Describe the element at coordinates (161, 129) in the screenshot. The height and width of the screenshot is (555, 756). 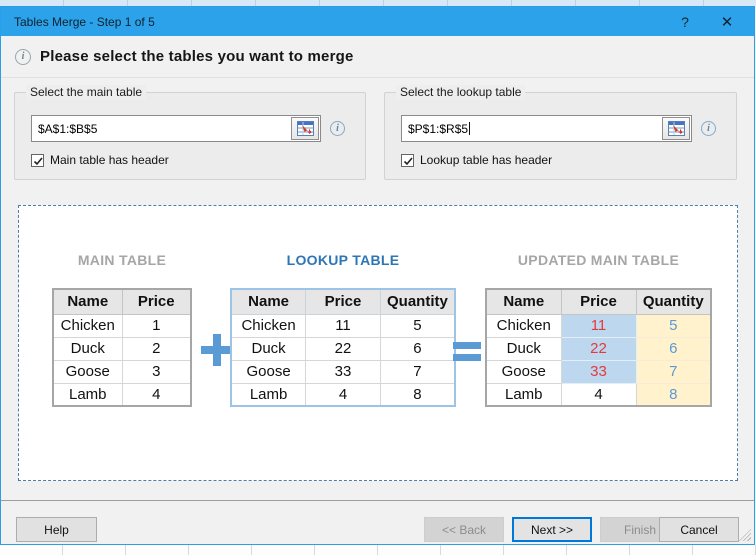
I see `main-range-value: $A$1:$B$5` at that location.